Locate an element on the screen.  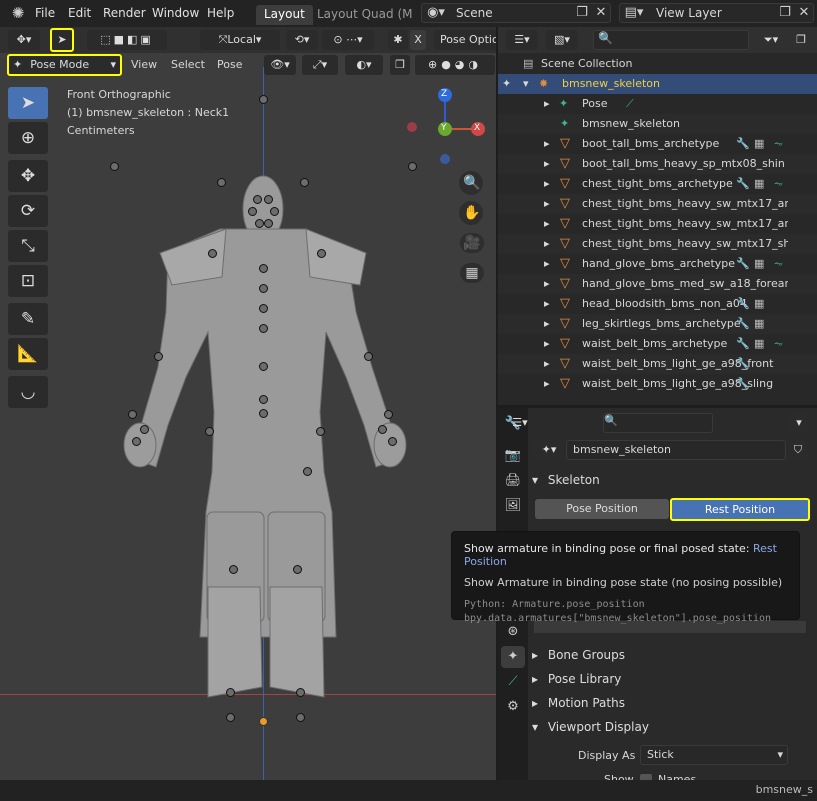
outliner-search-input: 🔍 is located at coordinates (671, 40).